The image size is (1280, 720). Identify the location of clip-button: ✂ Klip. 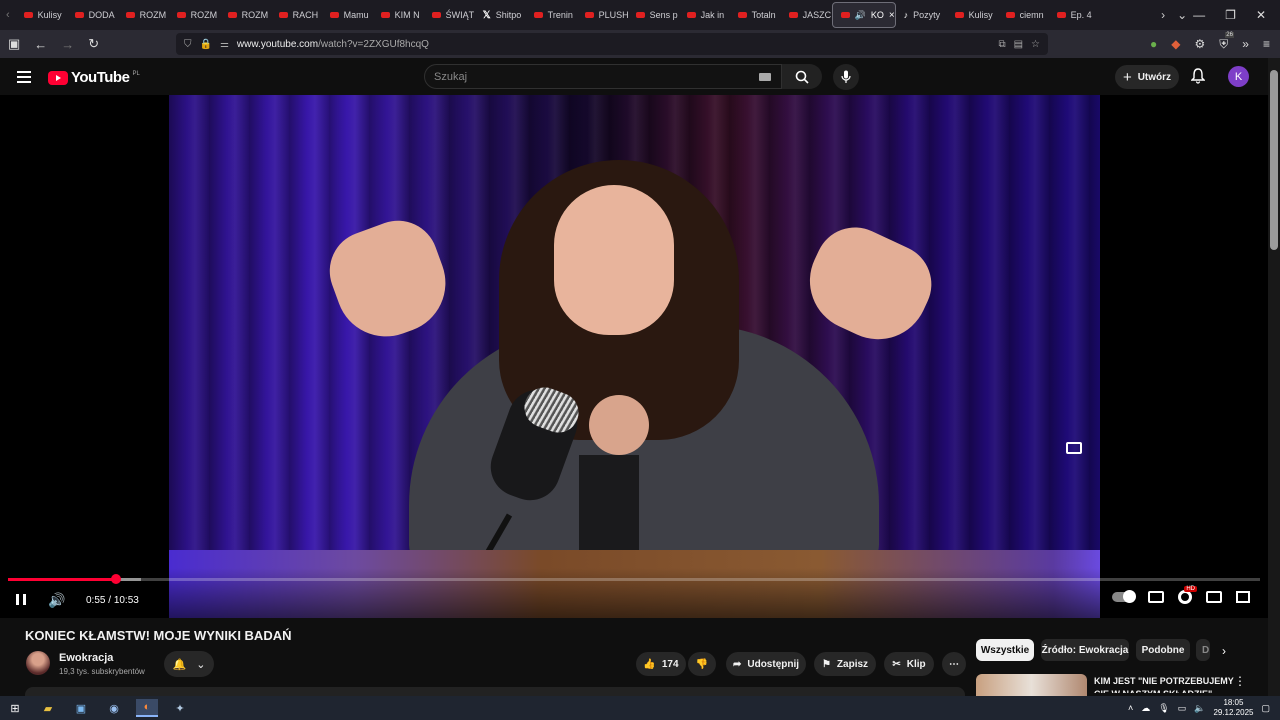
(909, 664).